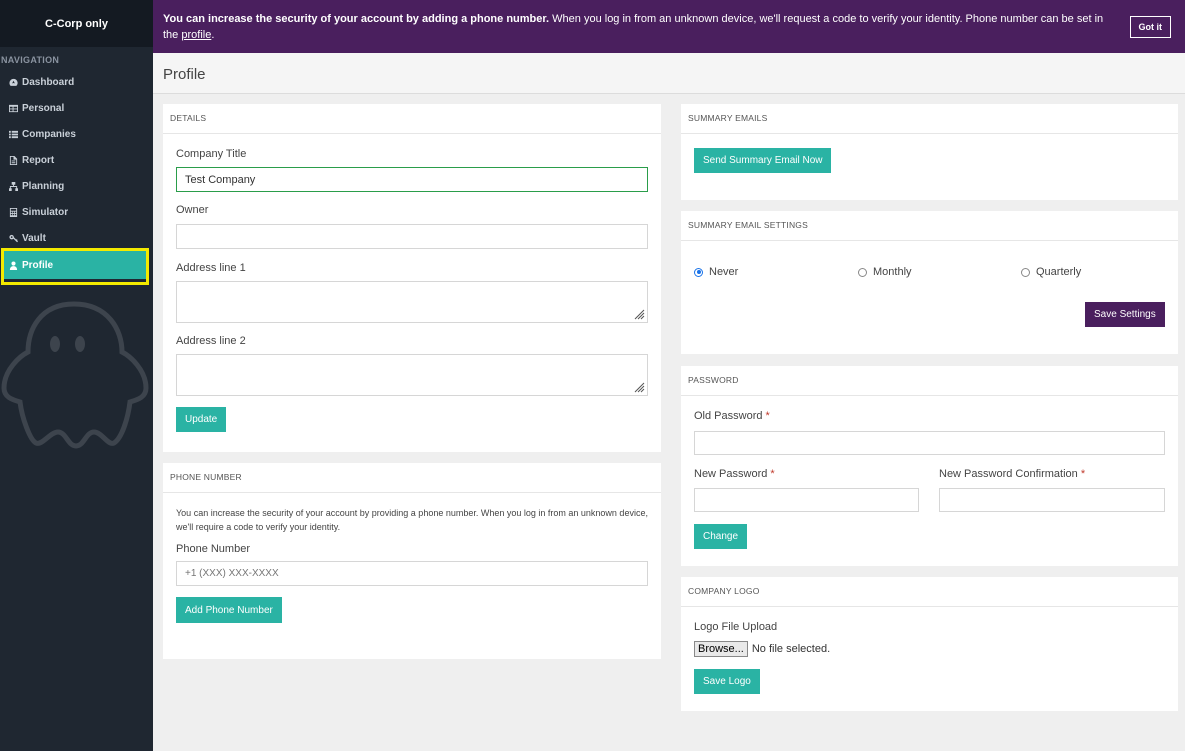 The width and height of the screenshot is (1185, 751). I want to click on radio-monthly: Monthly, so click(885, 272).